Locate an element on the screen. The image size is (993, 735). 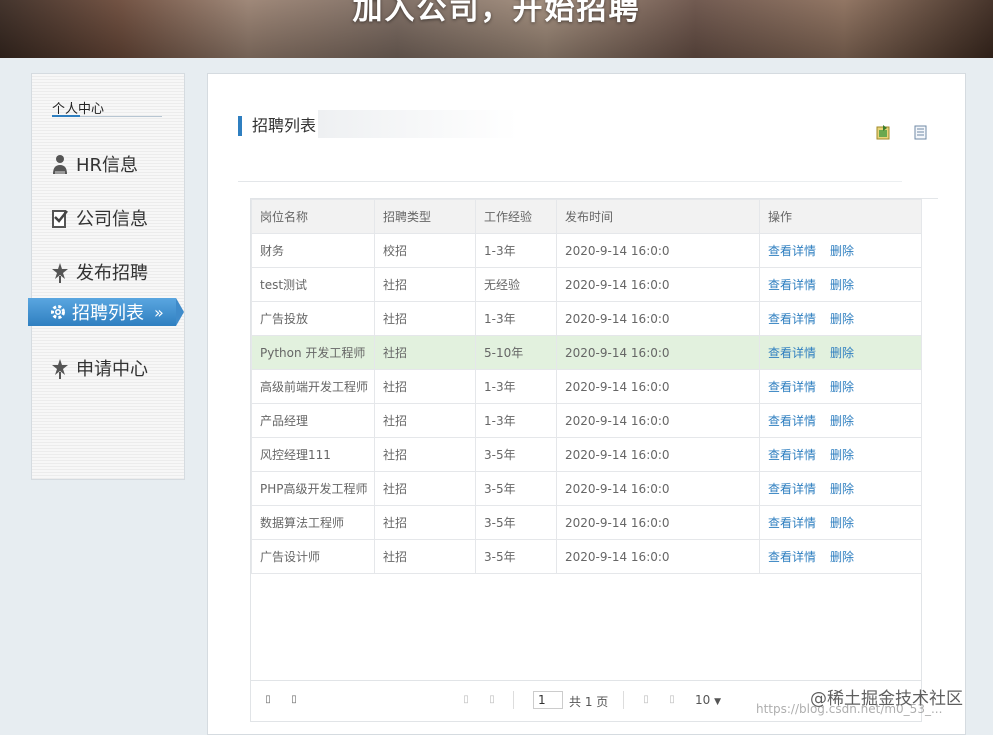
experience-cell: 无经验 is located at coordinates (516, 284).